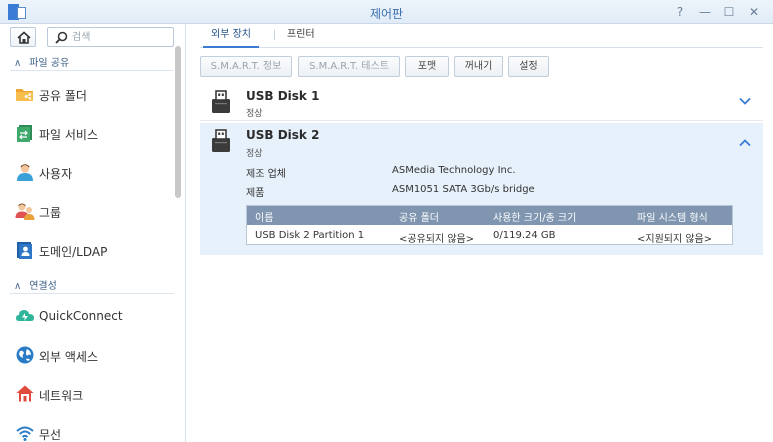 This screenshot has height=442, width=773. I want to click on disk-row-usb-disk-1: USB Disk 1 정상, so click(481, 102).